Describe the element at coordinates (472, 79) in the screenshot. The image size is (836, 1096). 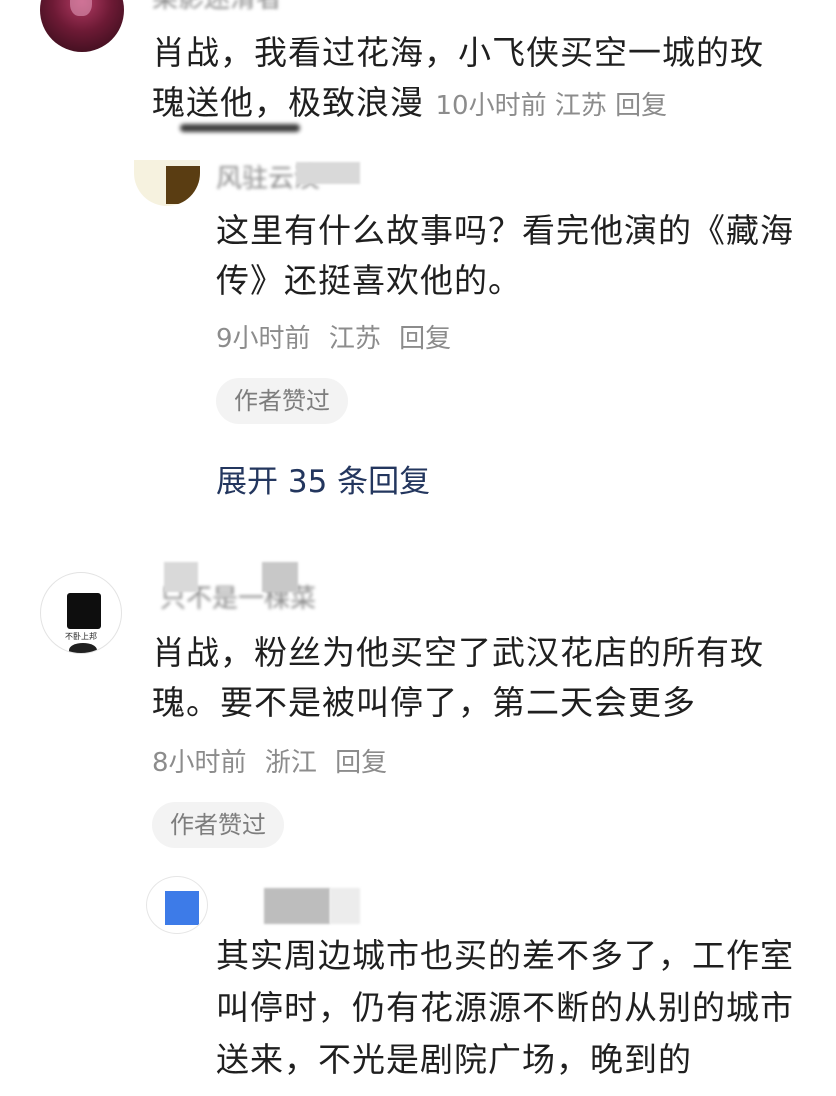
I see `comment-text: 肖战，我看过花海，小飞侠买空一城的玫瑰送他，极致浪漫 10小时前 江苏 回复` at that location.